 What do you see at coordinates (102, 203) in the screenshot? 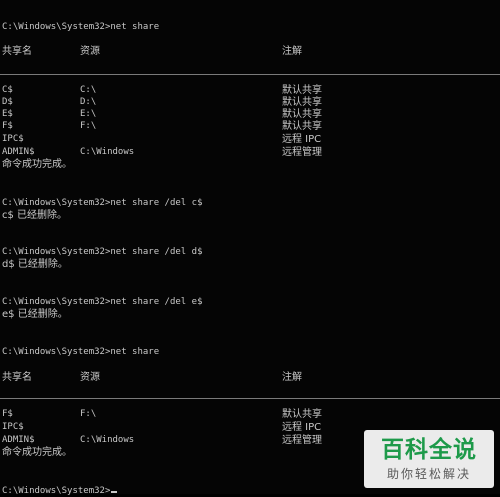
I see `command-line-del-c: C:\Windows\System32>net share /del c$` at bounding box center [102, 203].